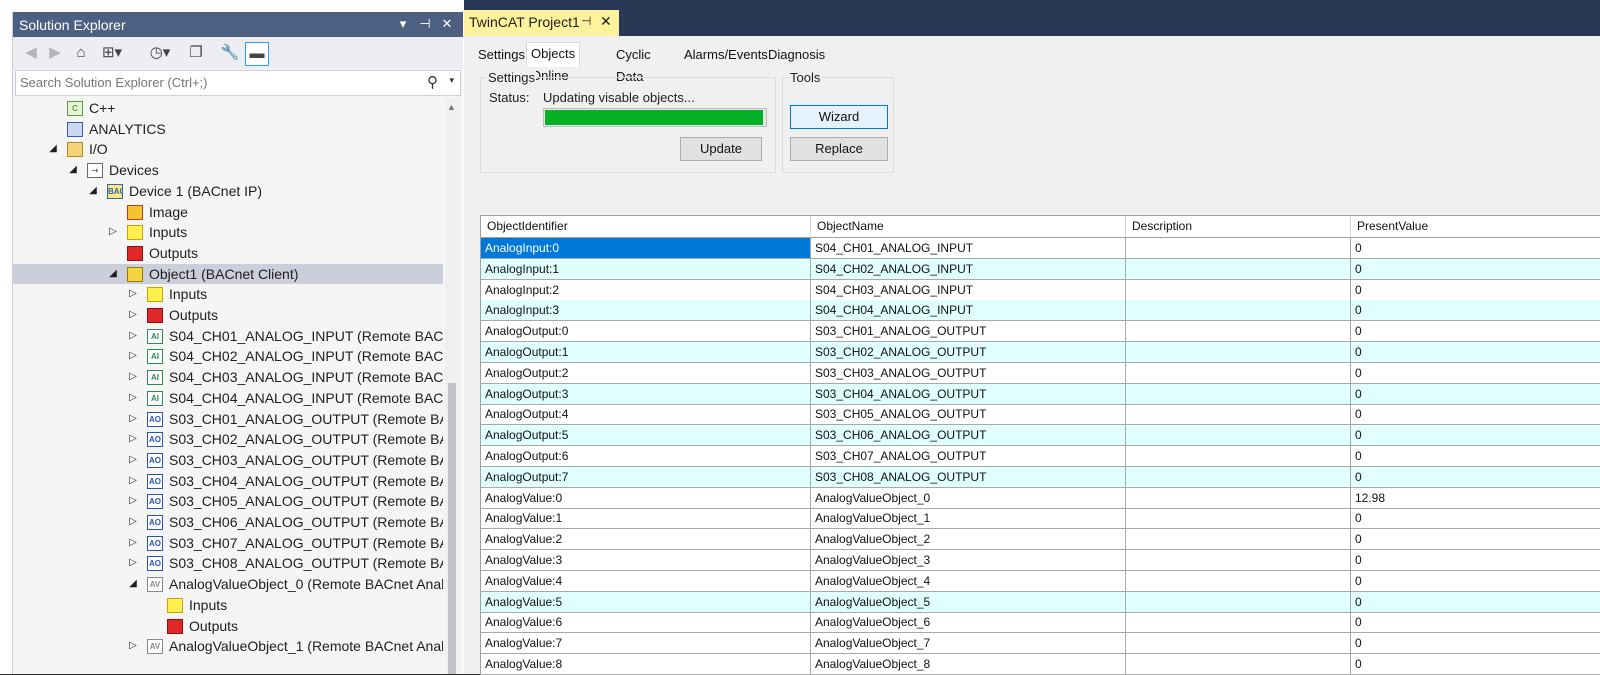 The height and width of the screenshot is (675, 1600). I want to click on tree-node: ◢I/O, so click(228, 149).